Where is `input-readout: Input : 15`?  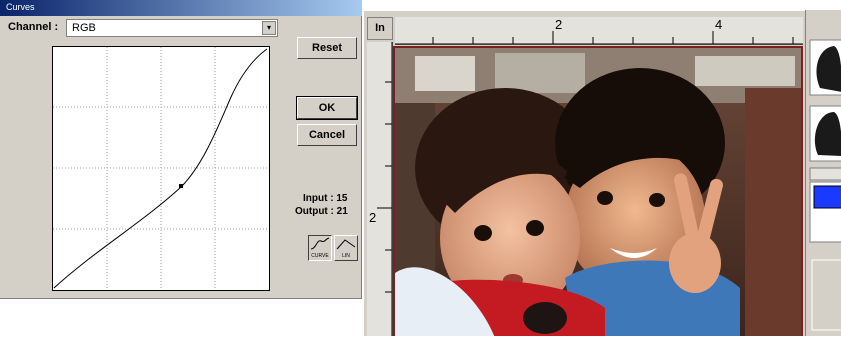 input-readout: Input : 15 is located at coordinates (325, 198).